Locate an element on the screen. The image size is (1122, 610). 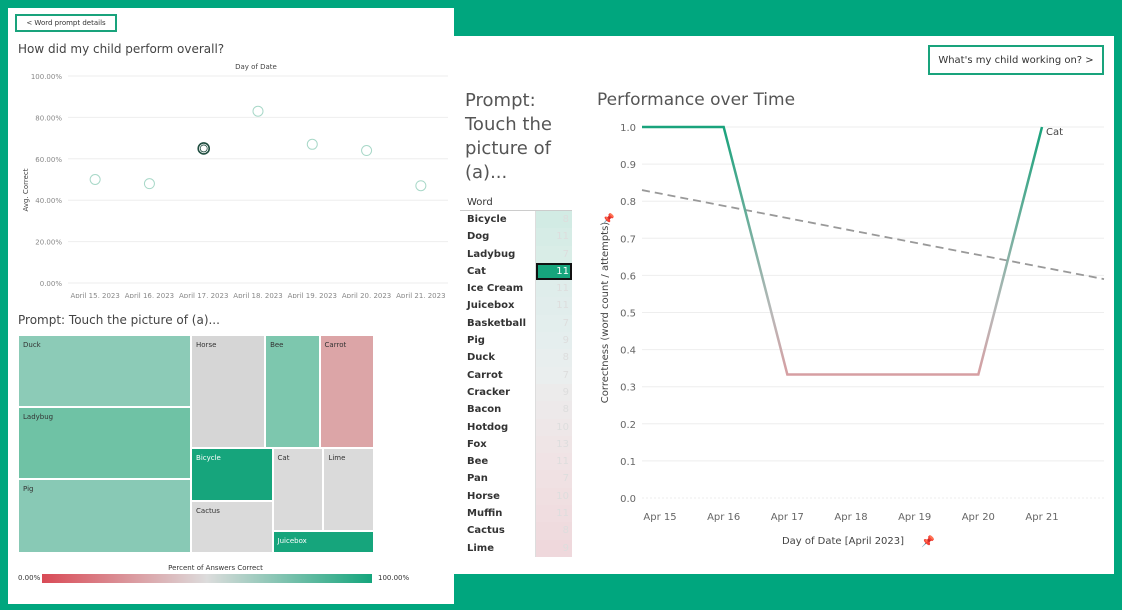
word-row-cat: Cat 11 is located at coordinates (516, 271).